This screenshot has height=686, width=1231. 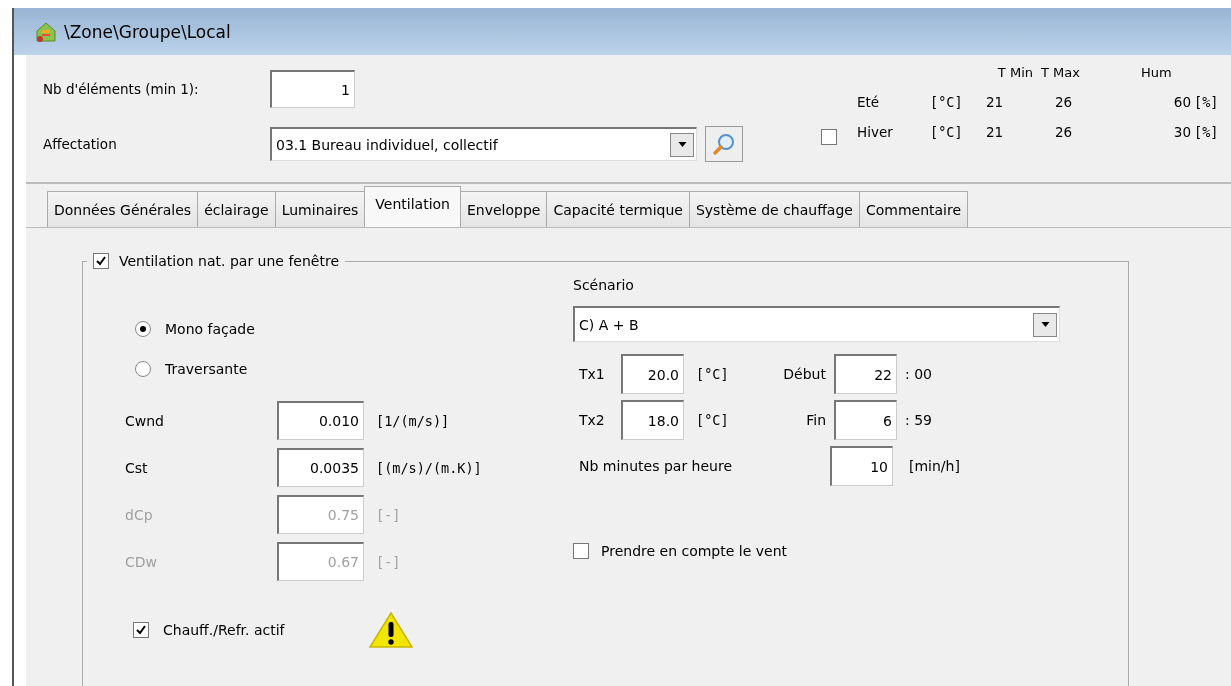 I want to click on scenario-dropdown: C) A + B, so click(x=816, y=324).